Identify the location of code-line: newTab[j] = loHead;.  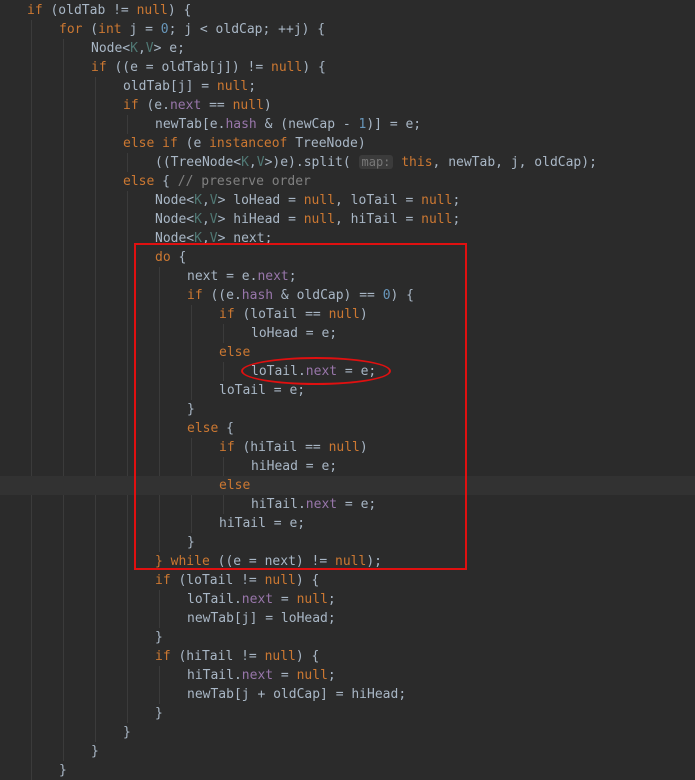
(347, 618).